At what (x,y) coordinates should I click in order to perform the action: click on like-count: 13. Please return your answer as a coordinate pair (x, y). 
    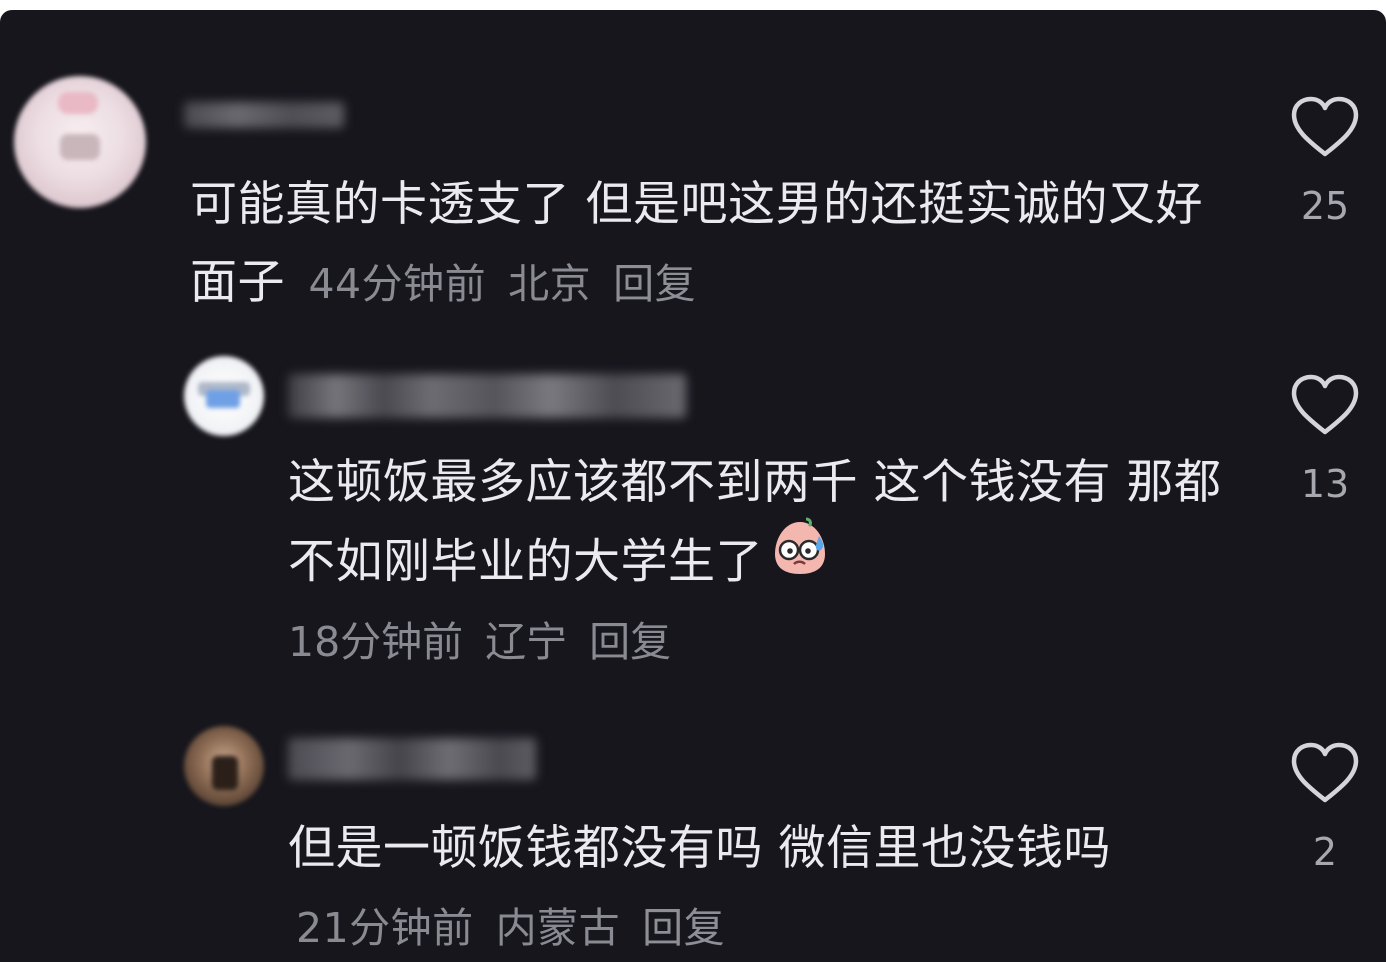
    Looking at the image, I should click on (1325, 484).